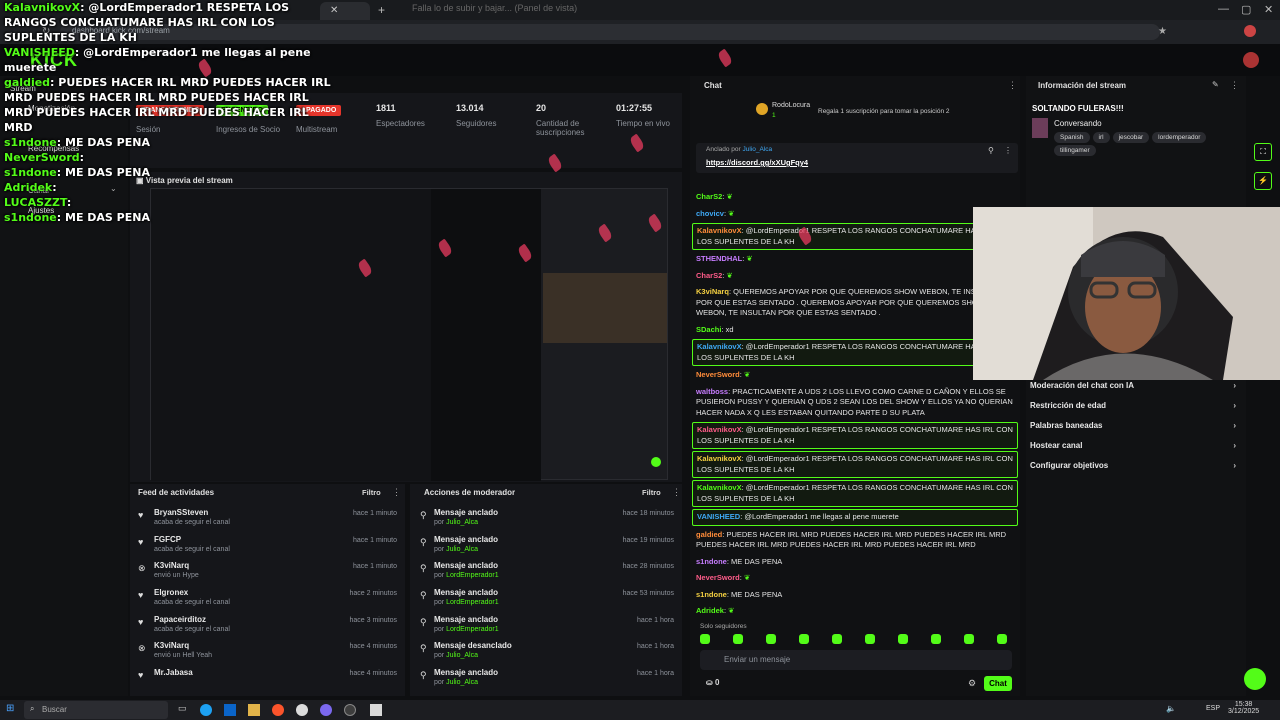  Describe the element at coordinates (1263, 181) in the screenshot. I see `side-tool-icon: ⚡` at that location.